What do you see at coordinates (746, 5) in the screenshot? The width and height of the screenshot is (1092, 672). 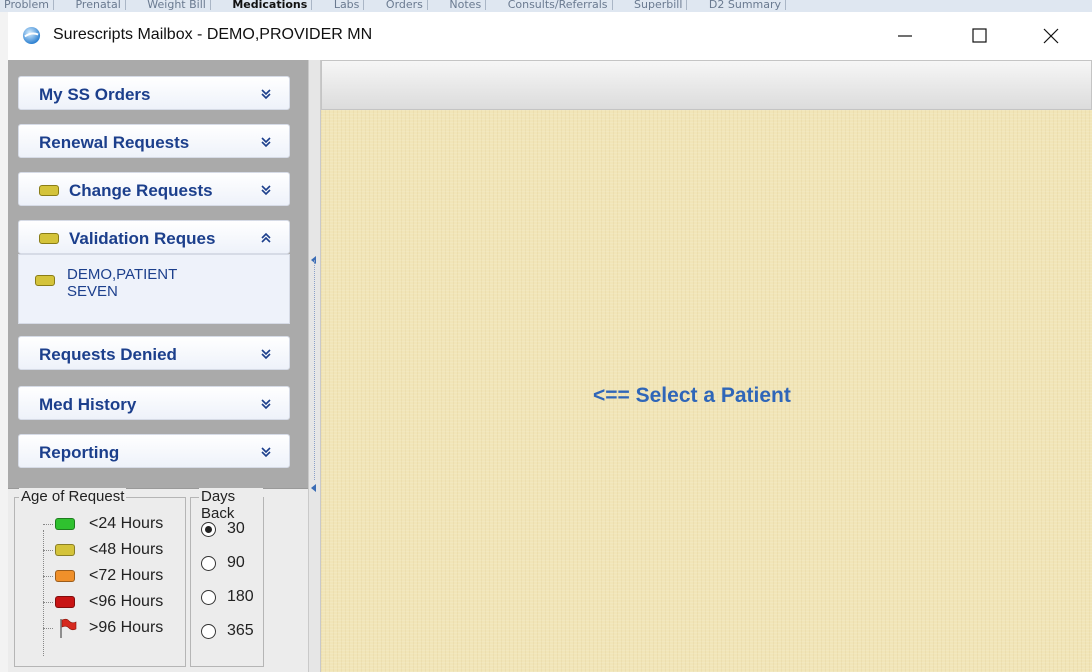 I see `bg-tab: D2 Summary` at bounding box center [746, 5].